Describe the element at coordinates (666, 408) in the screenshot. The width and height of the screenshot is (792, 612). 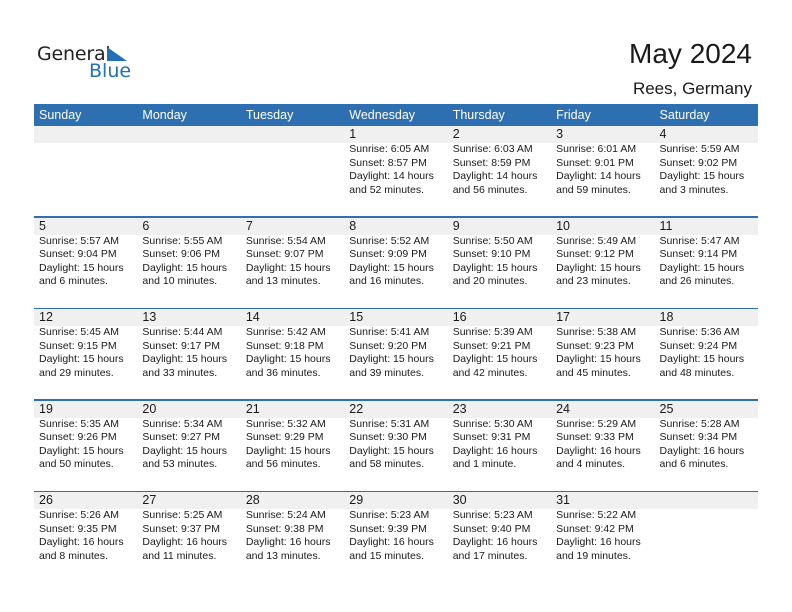
I see `day-number: 25` at that location.